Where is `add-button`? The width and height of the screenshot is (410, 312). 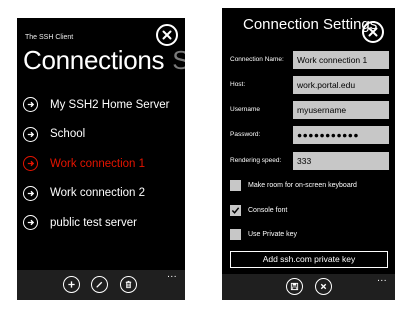
add-button is located at coordinates (71, 284).